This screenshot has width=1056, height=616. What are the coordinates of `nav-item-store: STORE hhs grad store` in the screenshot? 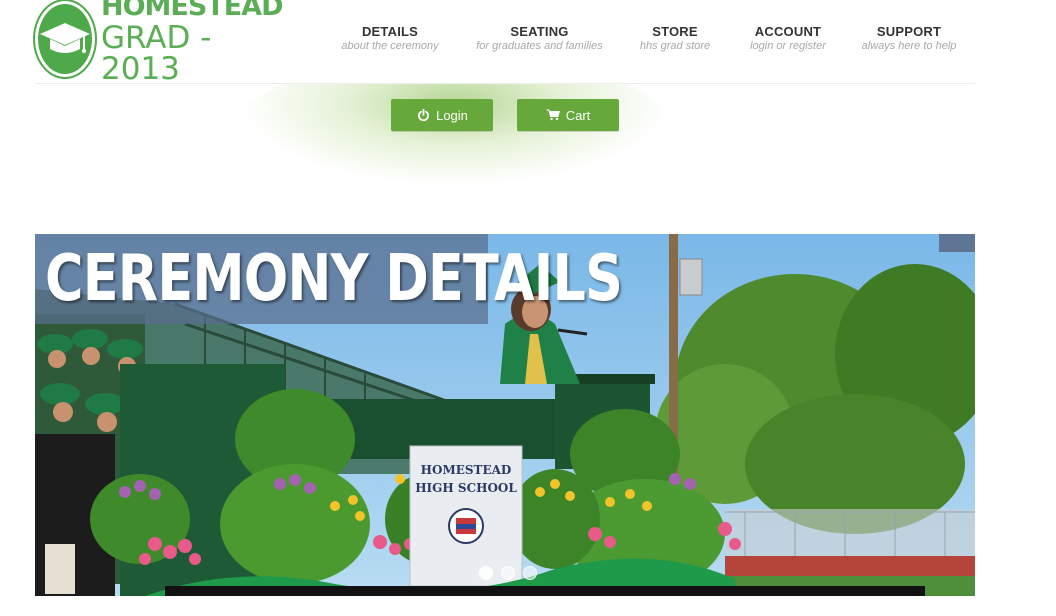 It's located at (675, 38).